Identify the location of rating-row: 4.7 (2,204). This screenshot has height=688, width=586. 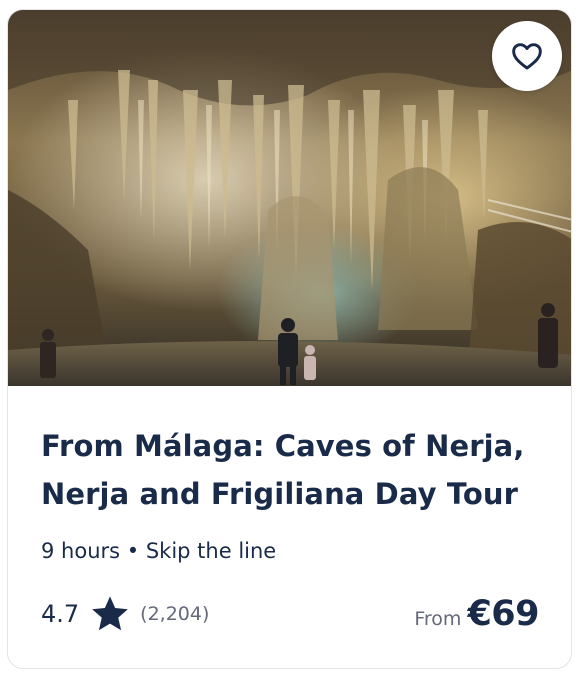
(125, 614).